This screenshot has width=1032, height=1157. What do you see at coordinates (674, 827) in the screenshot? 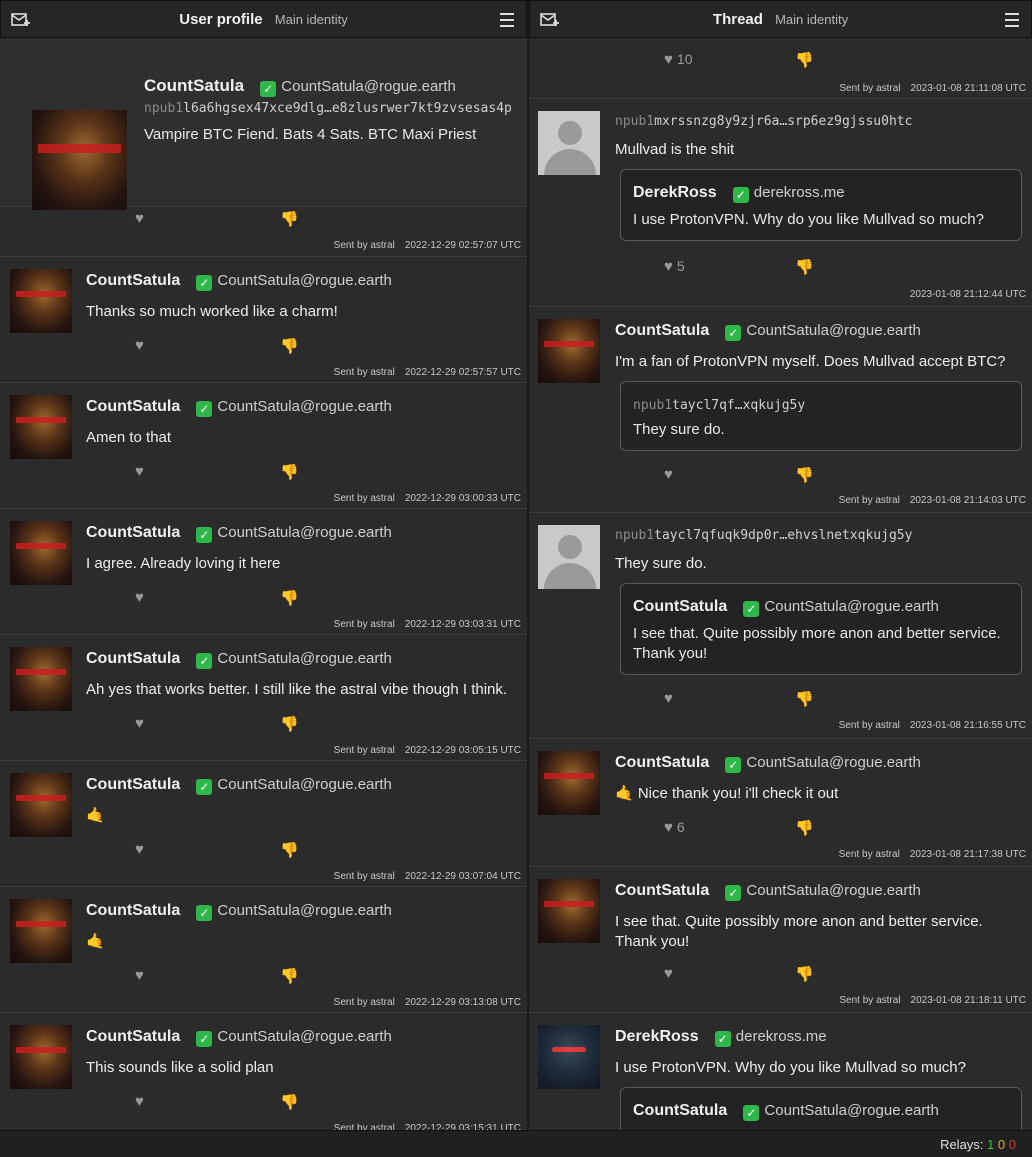
I see `heart-icon: ♥ 6` at bounding box center [674, 827].